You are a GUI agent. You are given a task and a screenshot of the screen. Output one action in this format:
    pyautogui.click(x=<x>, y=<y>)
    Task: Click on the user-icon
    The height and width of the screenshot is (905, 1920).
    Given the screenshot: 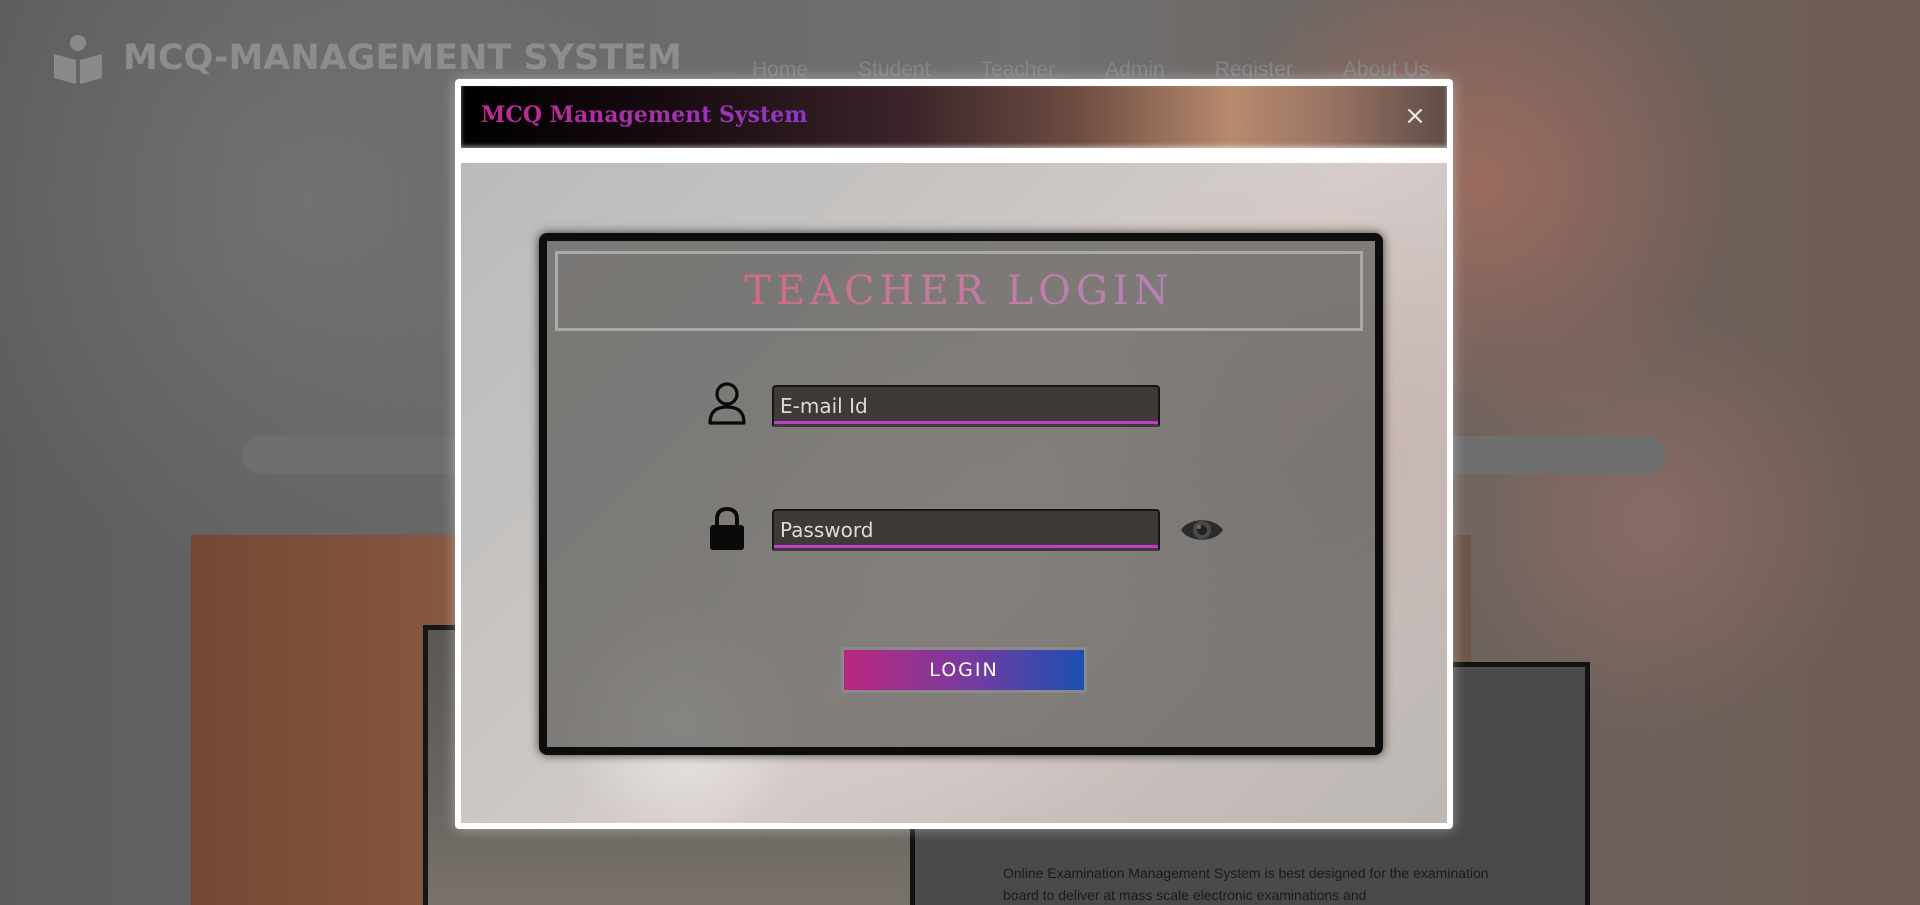 What is the action you would take?
    pyautogui.click(x=727, y=403)
    